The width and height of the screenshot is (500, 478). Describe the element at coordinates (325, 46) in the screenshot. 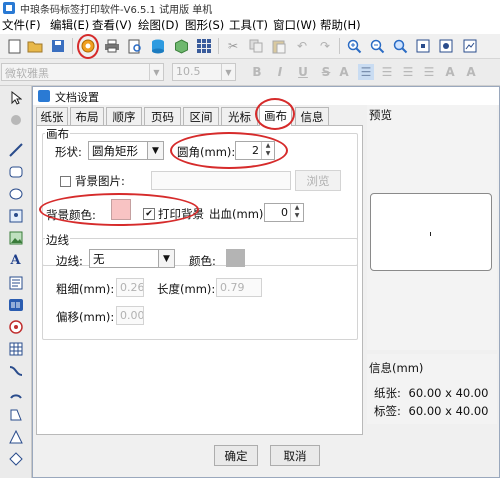

I see `redo-icon: ↷` at that location.